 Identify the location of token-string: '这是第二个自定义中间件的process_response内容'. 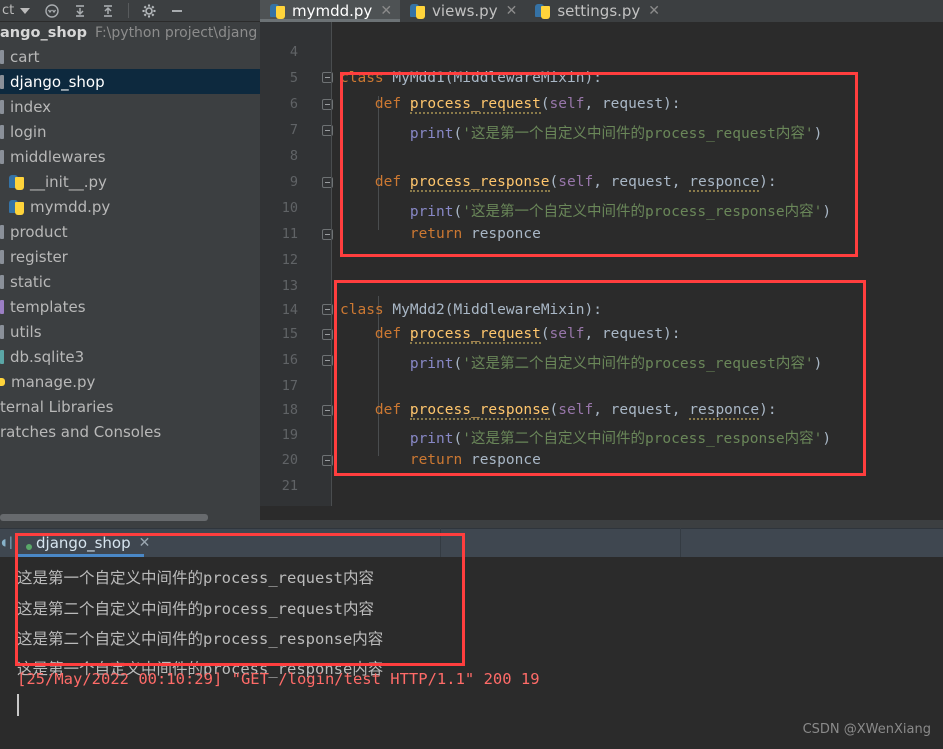
(642, 439).